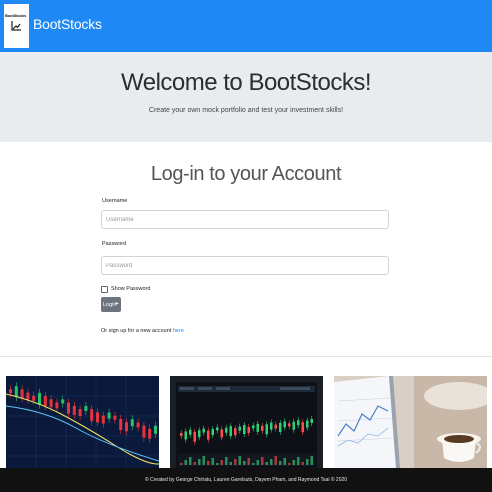  I want to click on brand-name: BootStocks, so click(67, 24).